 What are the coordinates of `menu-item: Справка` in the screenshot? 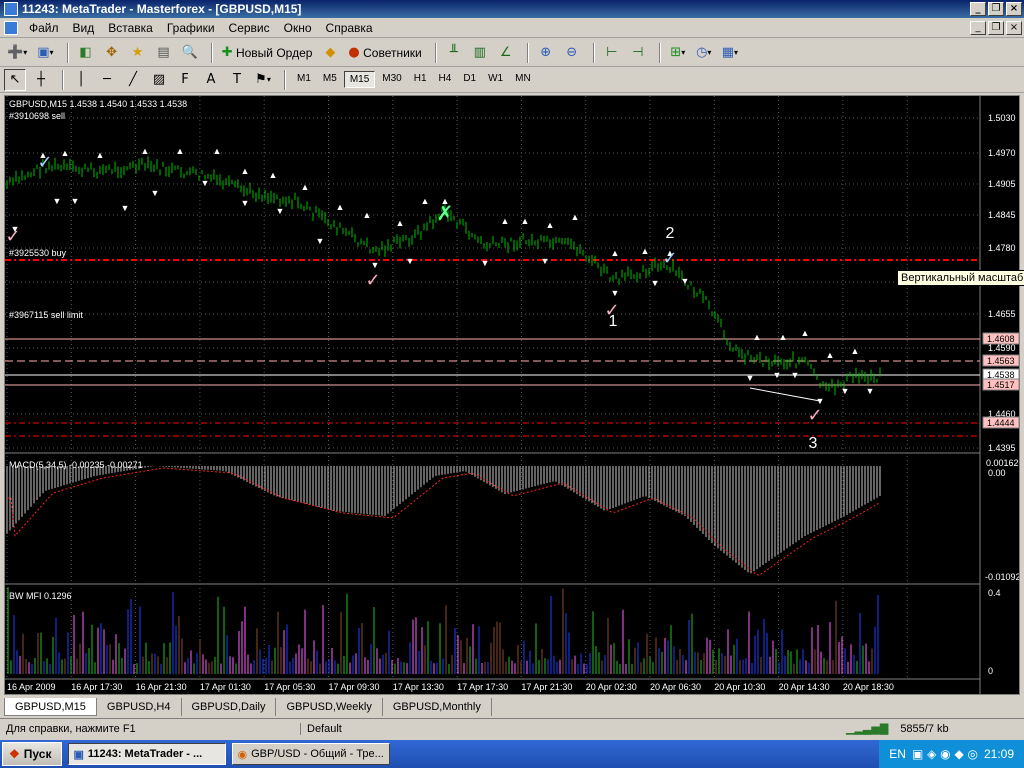 It's located at (349, 28).